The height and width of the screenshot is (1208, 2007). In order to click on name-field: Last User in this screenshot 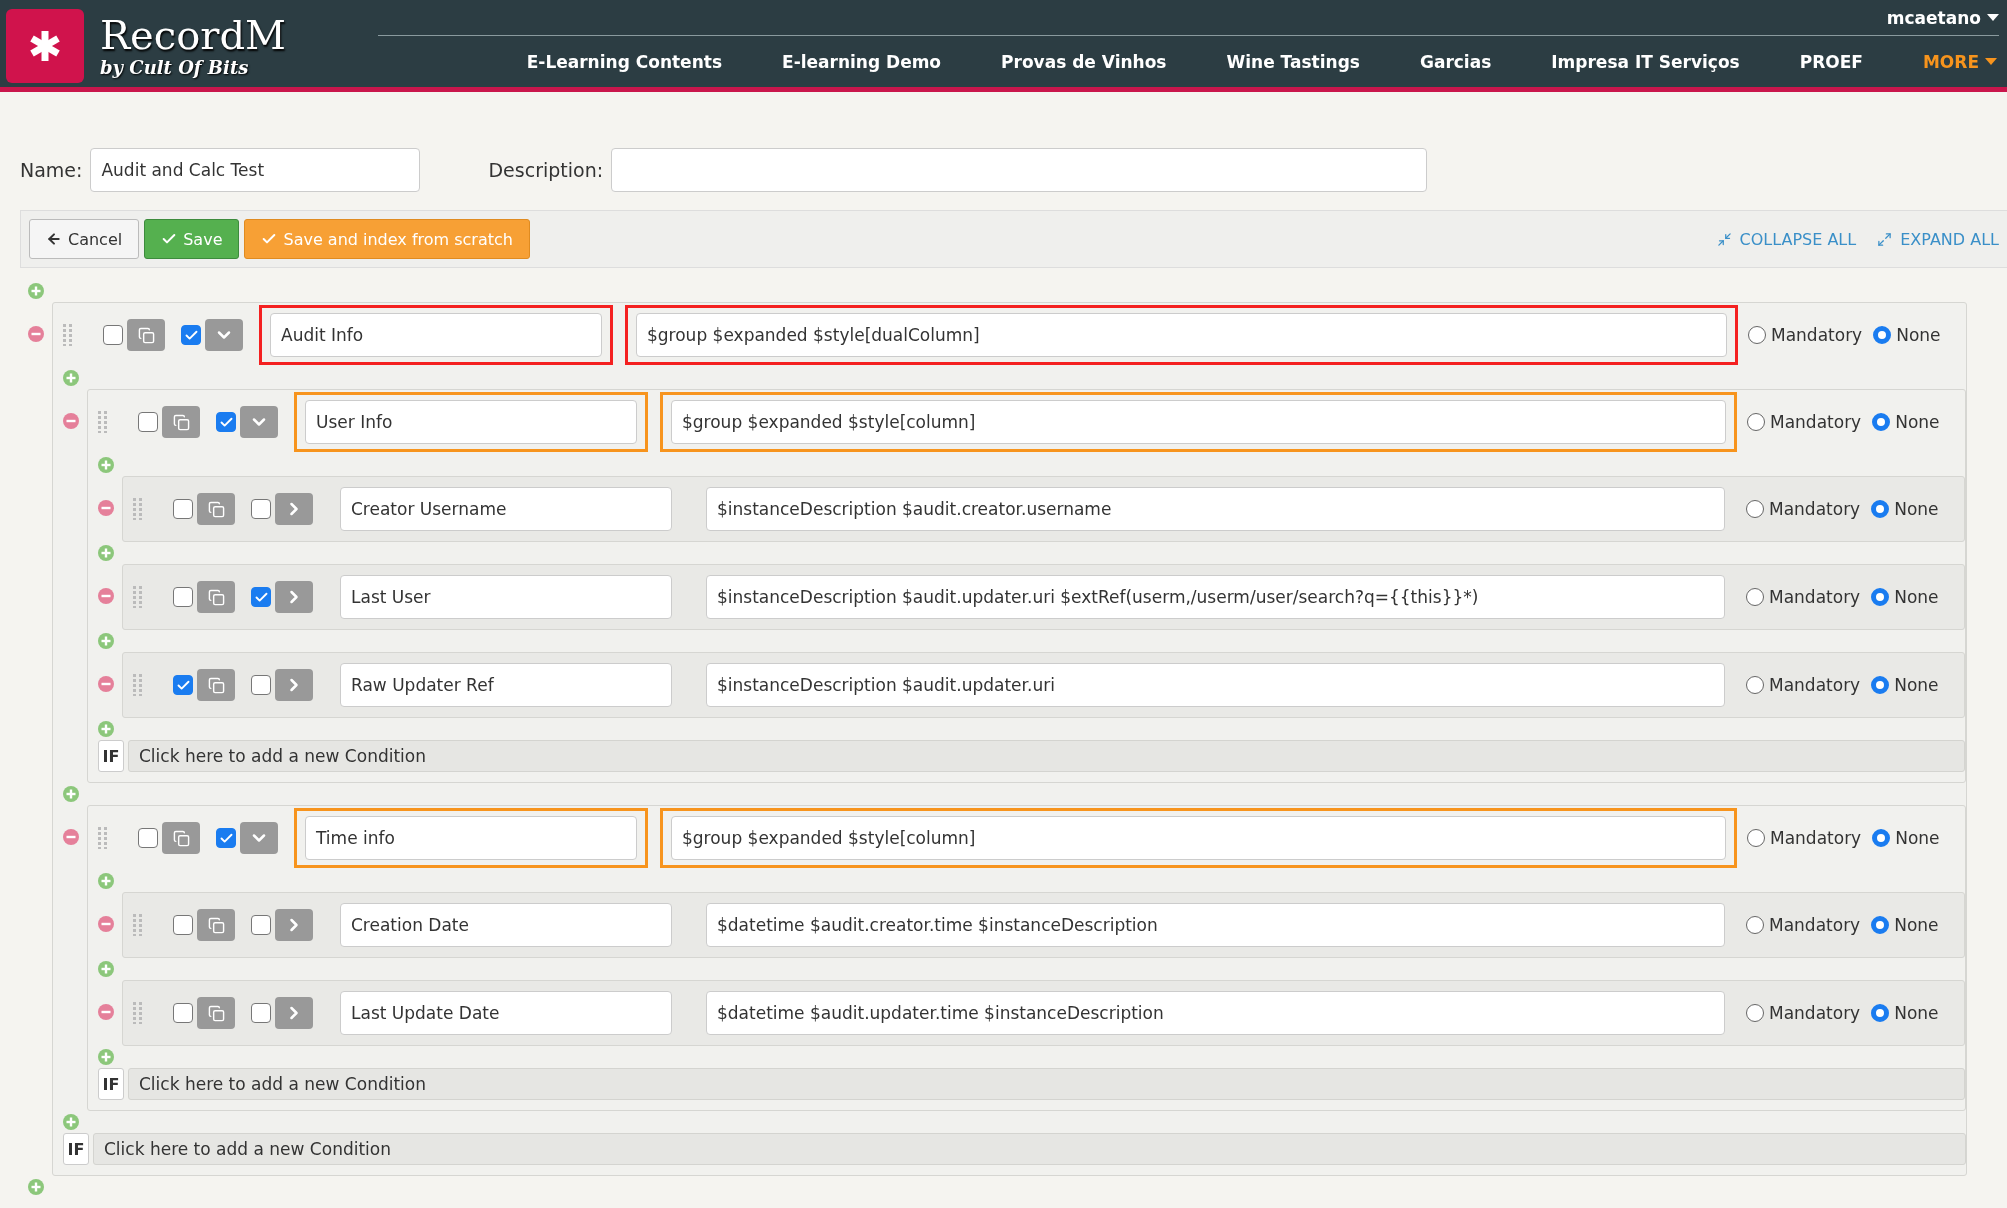, I will do `click(506, 597)`.